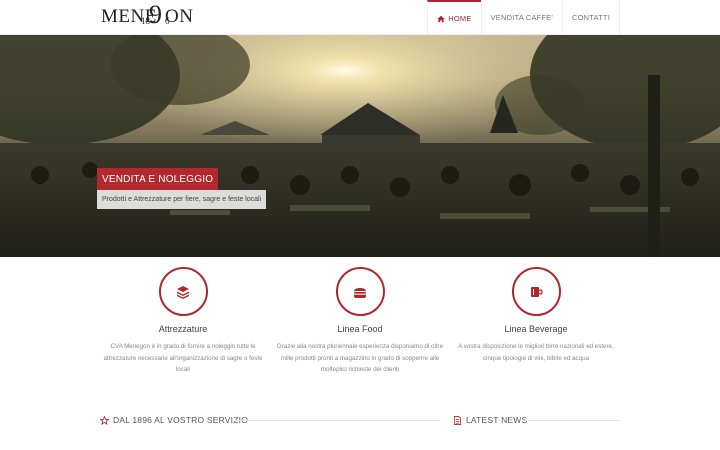  I want to click on burger-icon, so click(360, 292).